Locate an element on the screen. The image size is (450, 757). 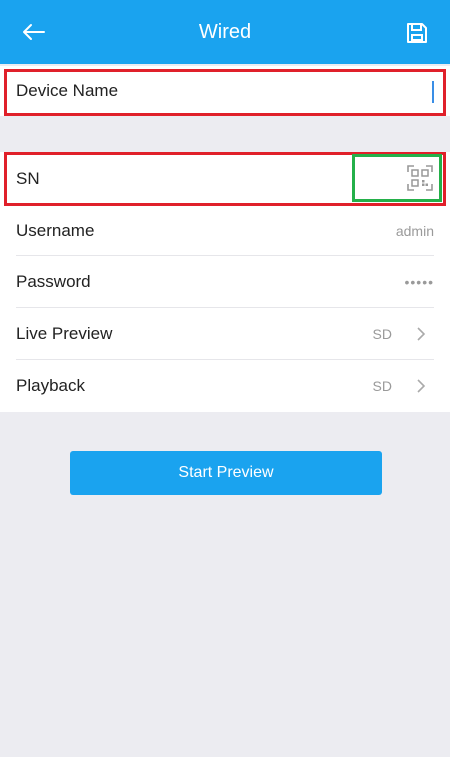
save-button is located at coordinates (417, 33).